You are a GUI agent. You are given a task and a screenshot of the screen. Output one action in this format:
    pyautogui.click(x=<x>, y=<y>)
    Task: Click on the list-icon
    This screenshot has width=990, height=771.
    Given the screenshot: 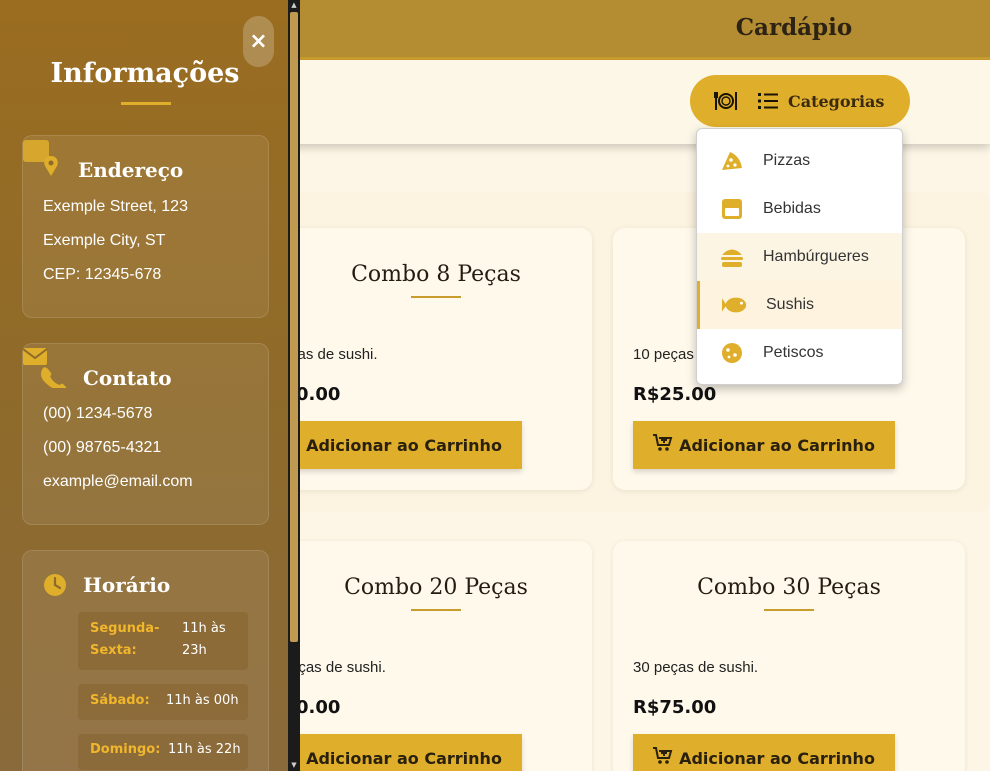 What is the action you would take?
    pyautogui.click(x=768, y=101)
    